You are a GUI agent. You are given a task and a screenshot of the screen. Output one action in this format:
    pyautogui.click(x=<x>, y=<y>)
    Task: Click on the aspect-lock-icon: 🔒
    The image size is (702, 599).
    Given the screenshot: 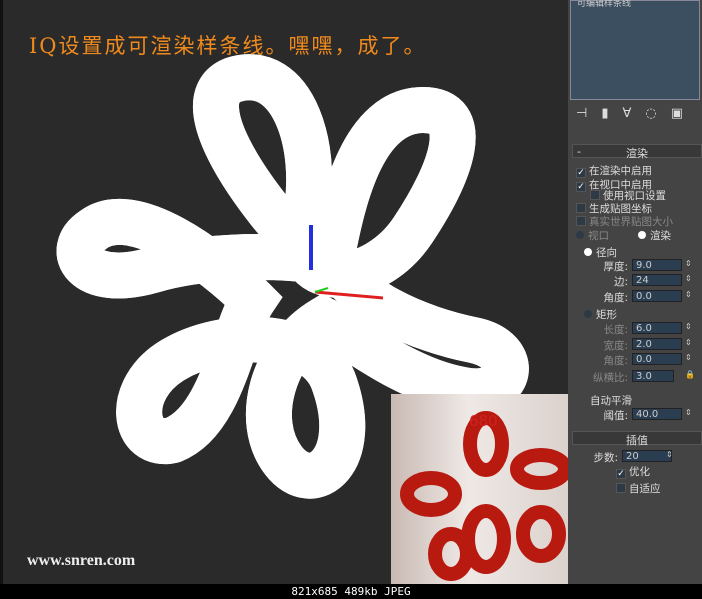 What is the action you would take?
    pyautogui.click(x=690, y=374)
    